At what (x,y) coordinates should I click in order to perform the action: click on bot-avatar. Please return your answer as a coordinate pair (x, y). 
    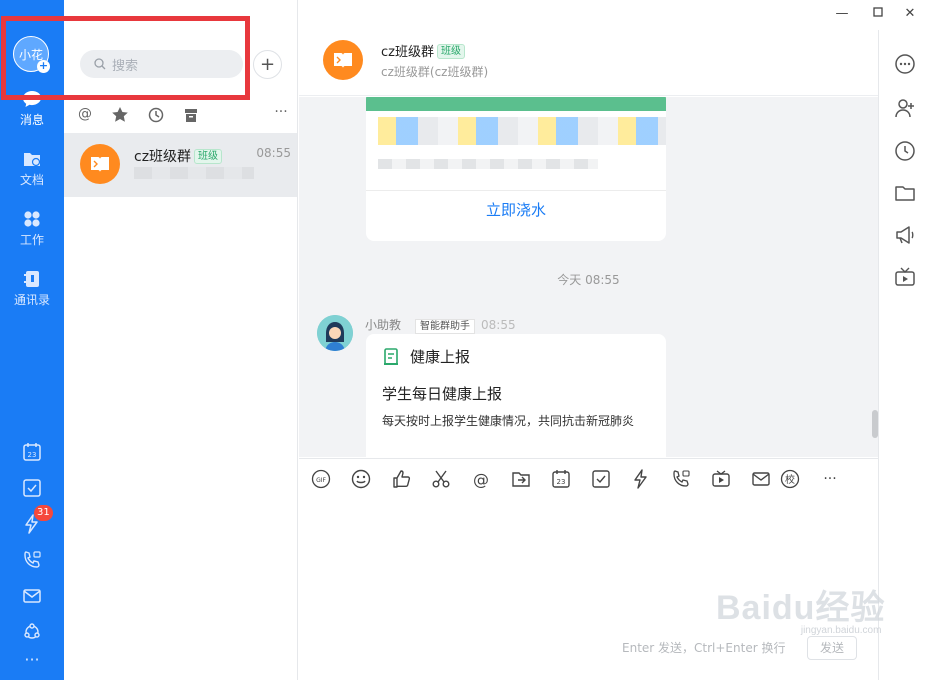
    Looking at the image, I should click on (335, 333).